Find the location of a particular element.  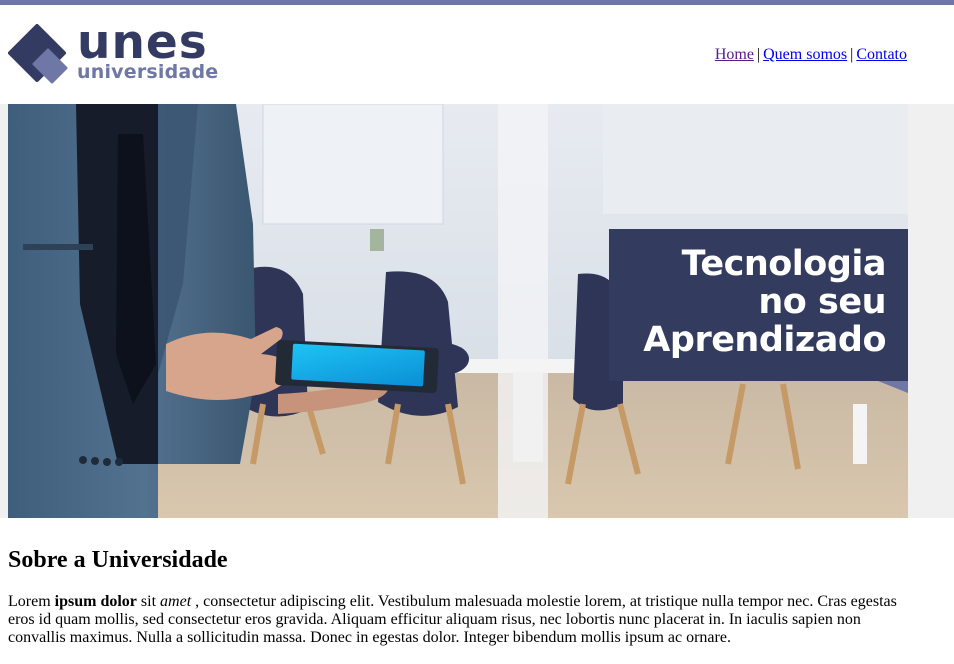

top-accent-bar is located at coordinates (477, 2).